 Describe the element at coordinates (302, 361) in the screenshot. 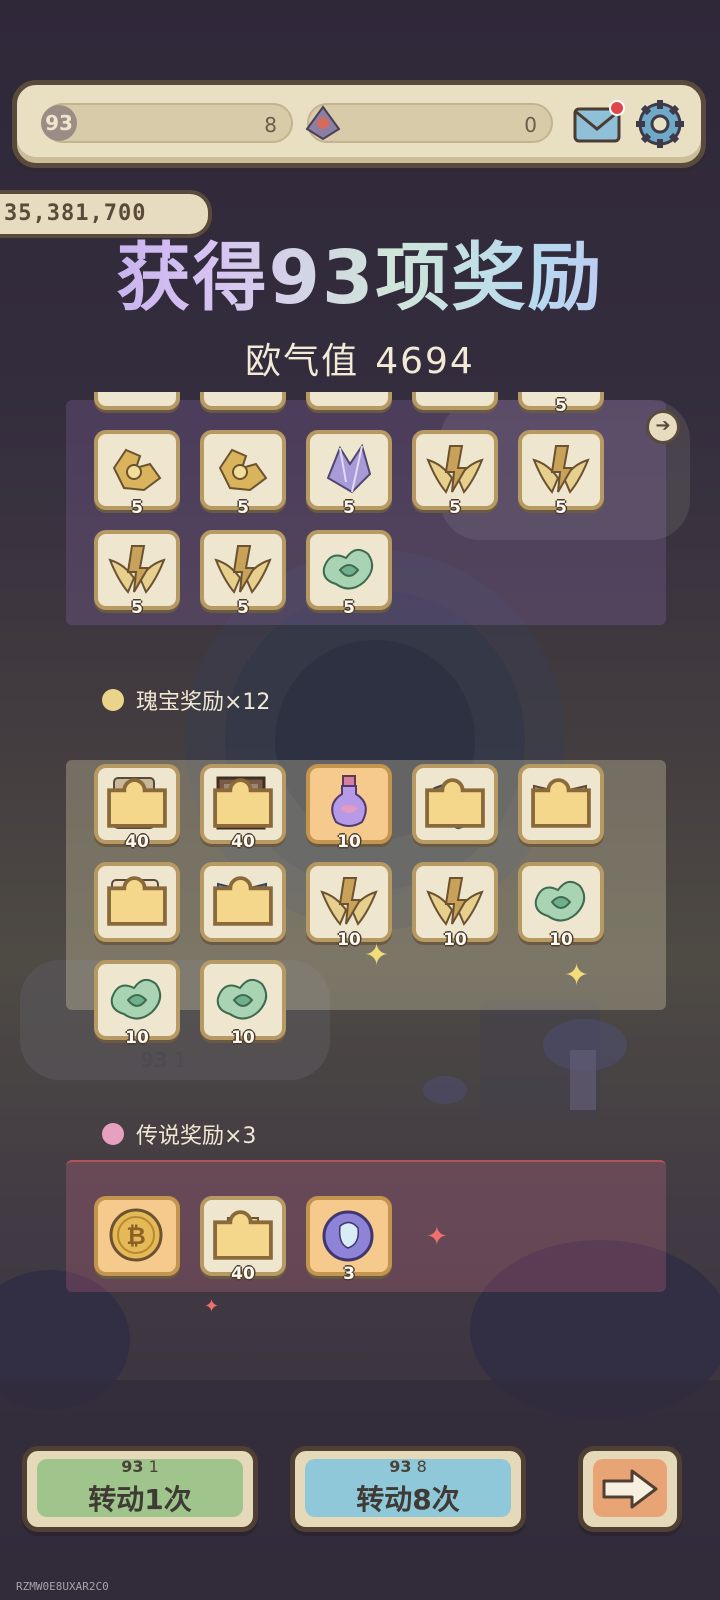

I see `luck-label: 欧气值` at that location.